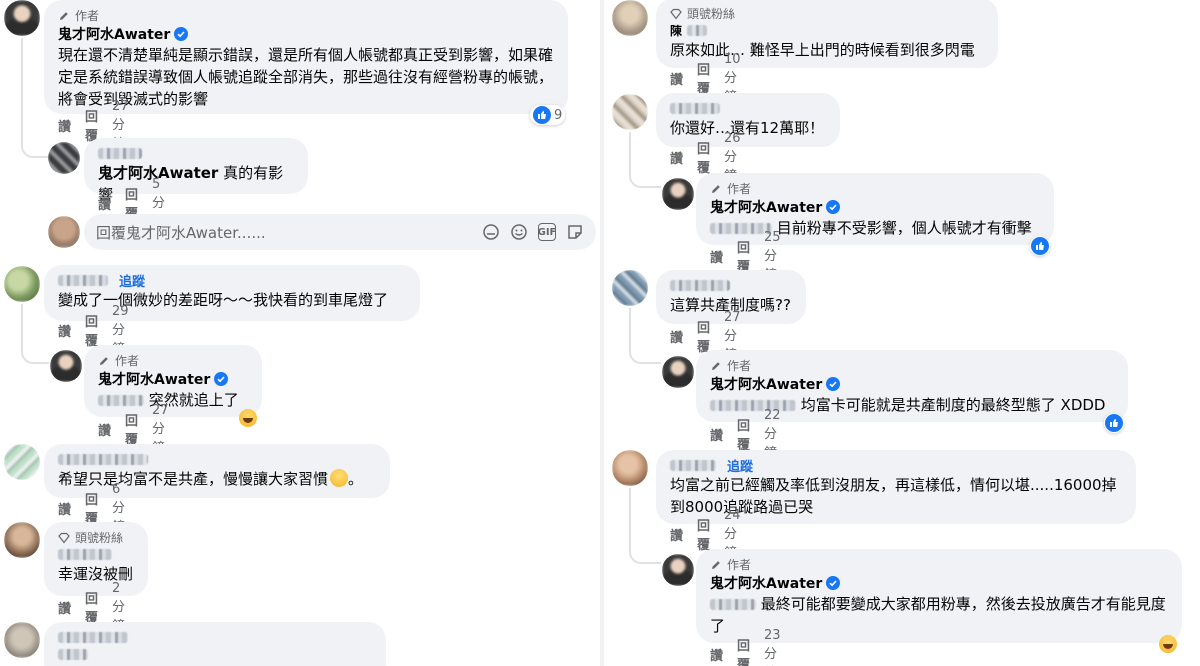 This screenshot has height=666, width=1200. Describe the element at coordinates (340, 232) in the screenshot. I see `reply-input: 回覆鬼才阿水Awater...... GIF` at that location.